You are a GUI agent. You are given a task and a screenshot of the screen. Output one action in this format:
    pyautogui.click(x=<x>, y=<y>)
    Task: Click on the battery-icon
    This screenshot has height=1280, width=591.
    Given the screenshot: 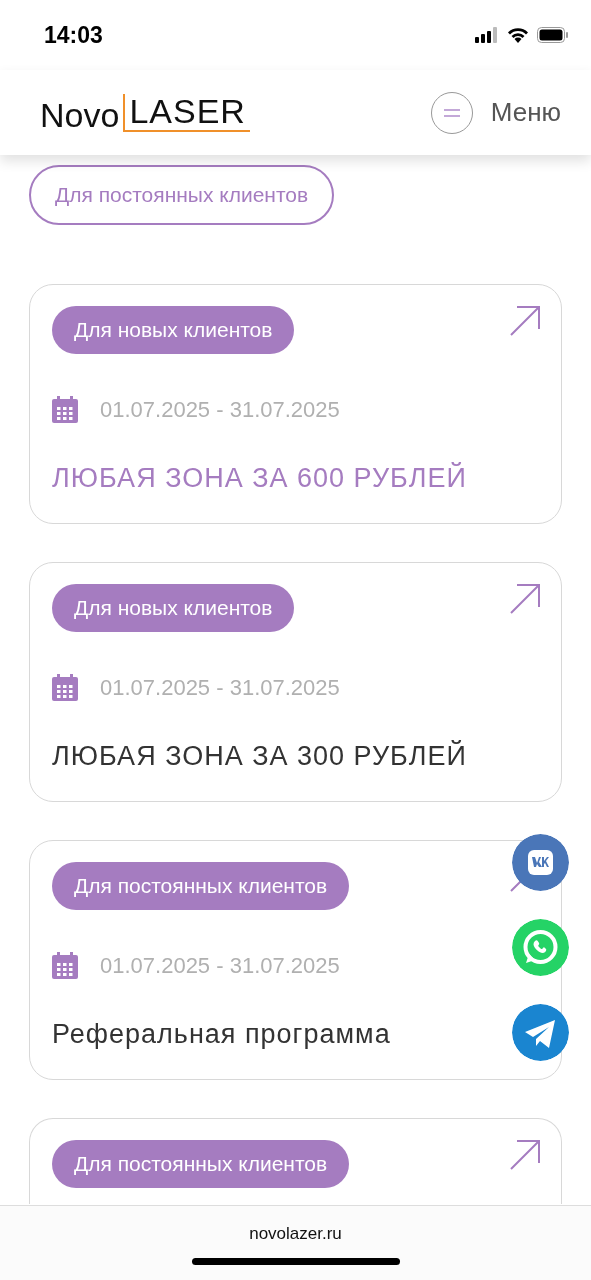 What is the action you would take?
    pyautogui.click(x=553, y=35)
    